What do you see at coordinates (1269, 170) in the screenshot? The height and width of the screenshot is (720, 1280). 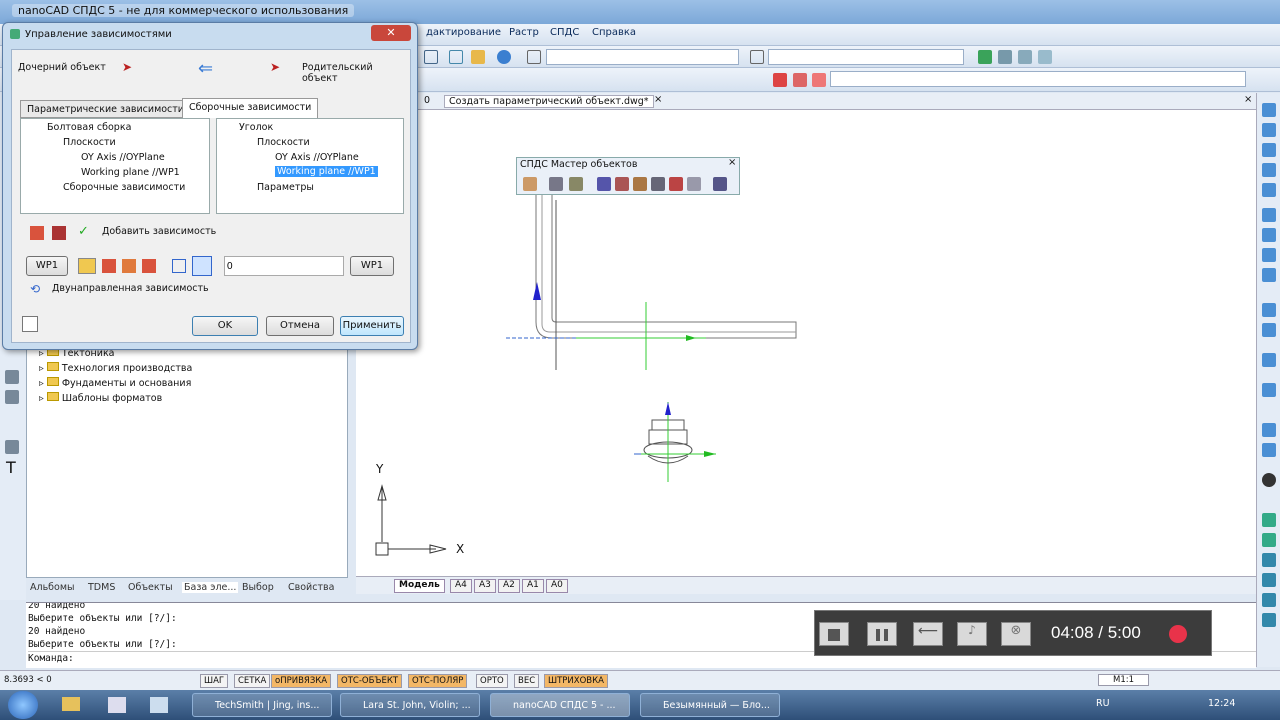 I see `draw-rect-icon` at bounding box center [1269, 170].